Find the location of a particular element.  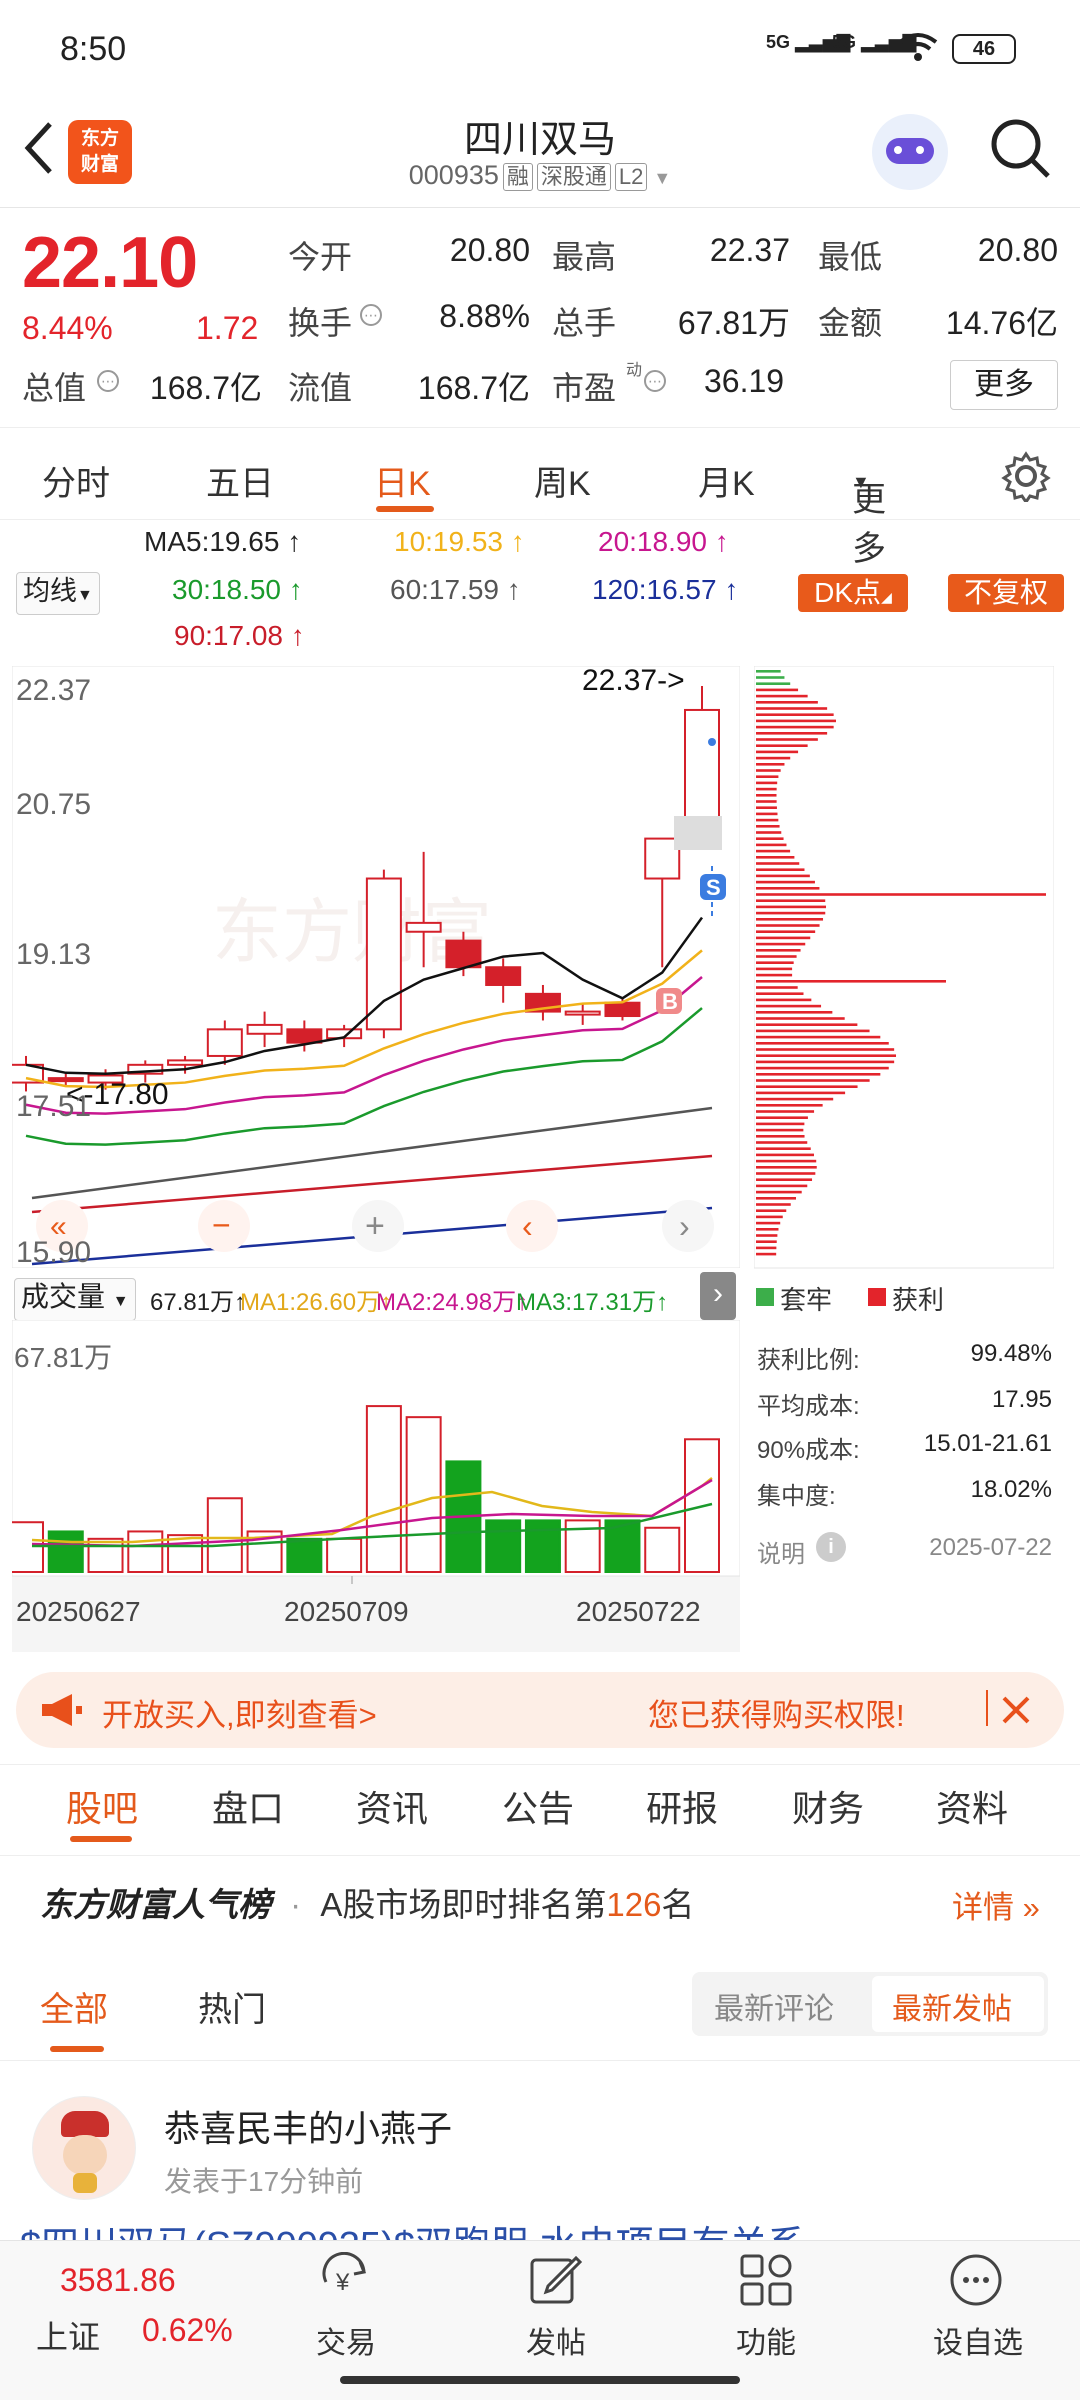

post-content: $四川双马(SZ000935)$双跑胆 水电项目有关系 is located at coordinates (540, 2227).